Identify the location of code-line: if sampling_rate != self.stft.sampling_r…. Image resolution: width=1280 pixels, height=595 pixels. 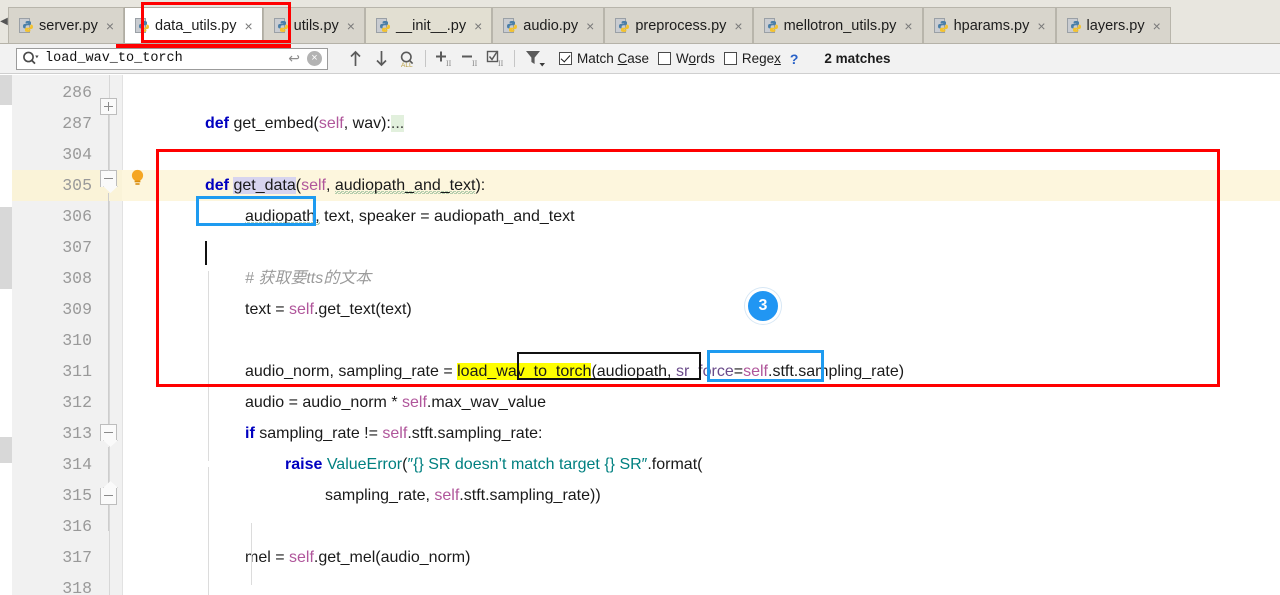
(393, 433).